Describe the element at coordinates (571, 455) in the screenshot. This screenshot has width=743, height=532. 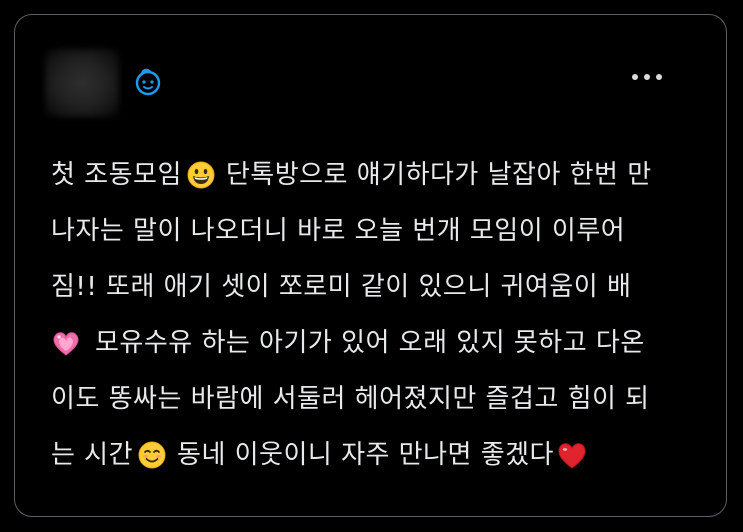
I see `red-heart-icon` at that location.